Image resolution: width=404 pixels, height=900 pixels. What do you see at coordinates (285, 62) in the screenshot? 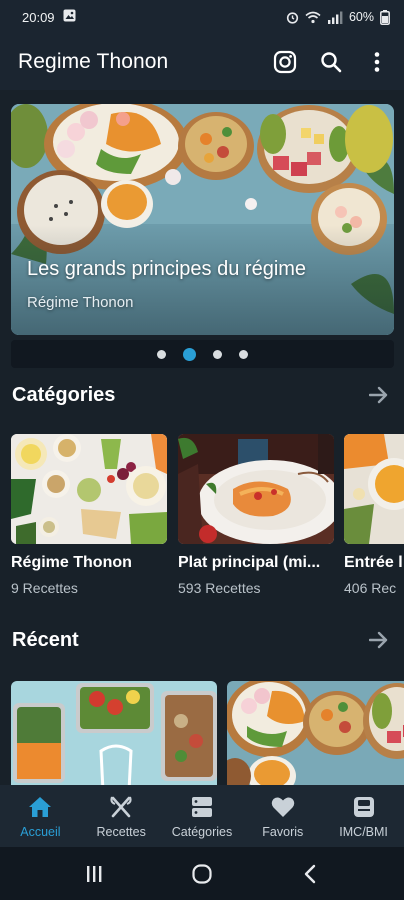
I see `instagram-icon` at bounding box center [285, 62].